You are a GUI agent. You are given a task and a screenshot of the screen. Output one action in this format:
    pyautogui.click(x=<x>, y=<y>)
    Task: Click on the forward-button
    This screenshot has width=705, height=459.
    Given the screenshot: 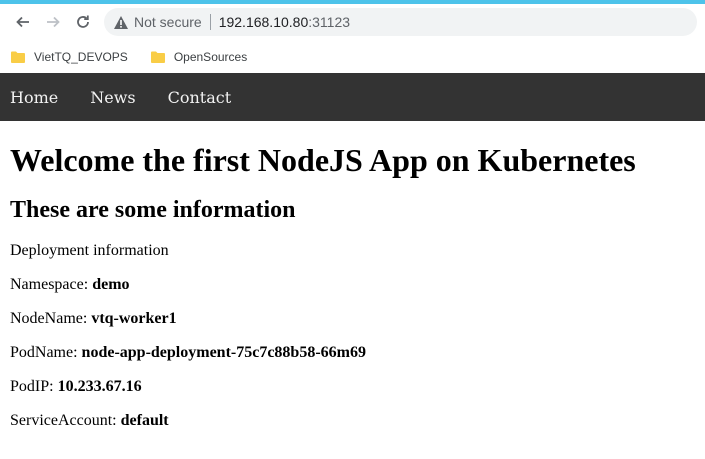 What is the action you would take?
    pyautogui.click(x=53, y=22)
    